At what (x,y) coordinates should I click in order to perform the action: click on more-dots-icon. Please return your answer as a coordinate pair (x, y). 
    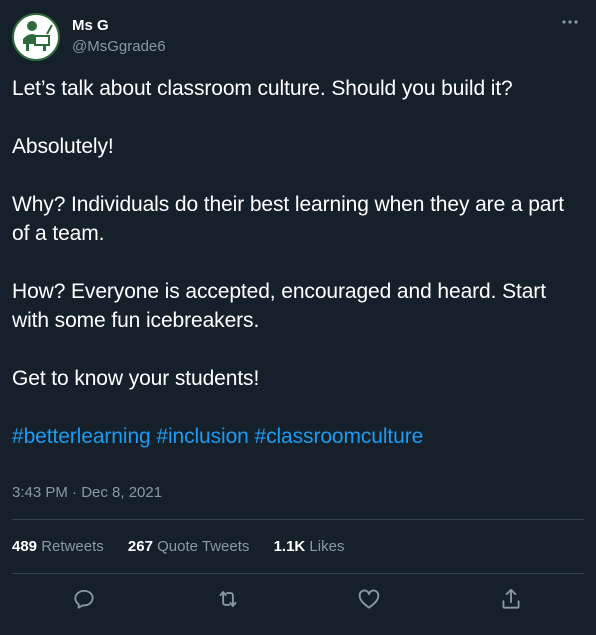
    Looking at the image, I should click on (570, 22).